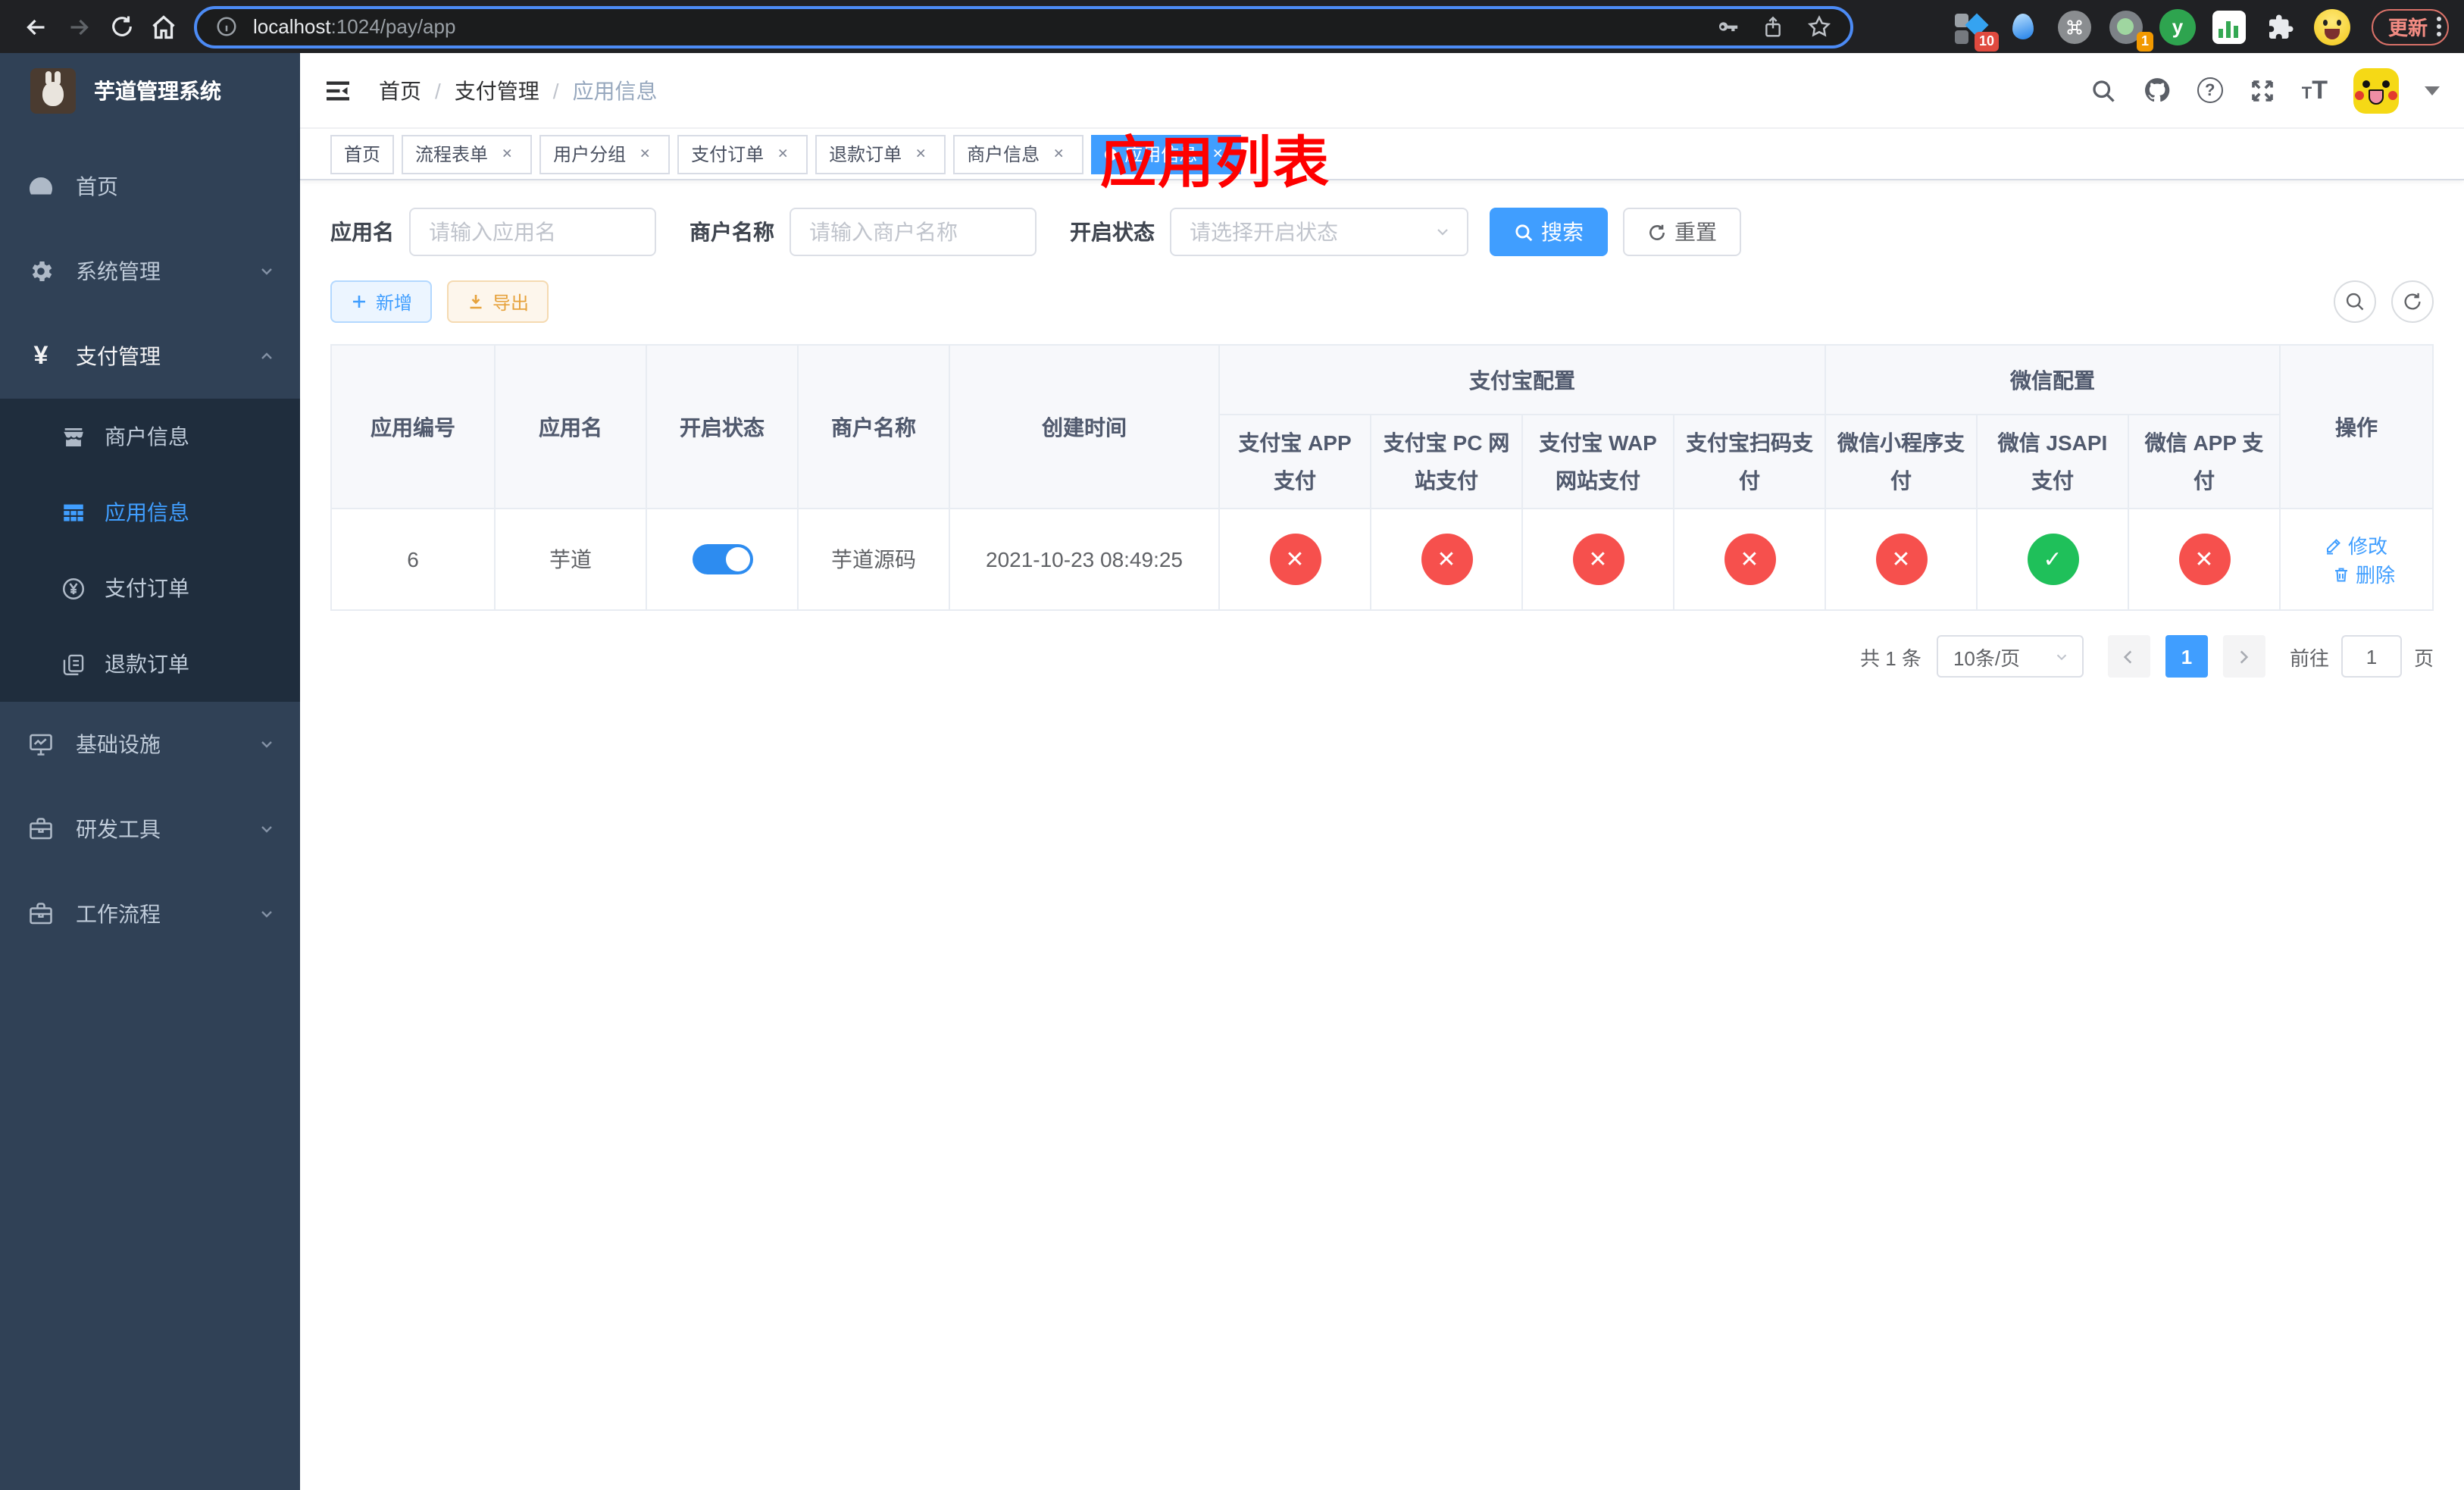 The height and width of the screenshot is (1490, 2464). What do you see at coordinates (2412, 301) in the screenshot?
I see `refresh-table-button` at bounding box center [2412, 301].